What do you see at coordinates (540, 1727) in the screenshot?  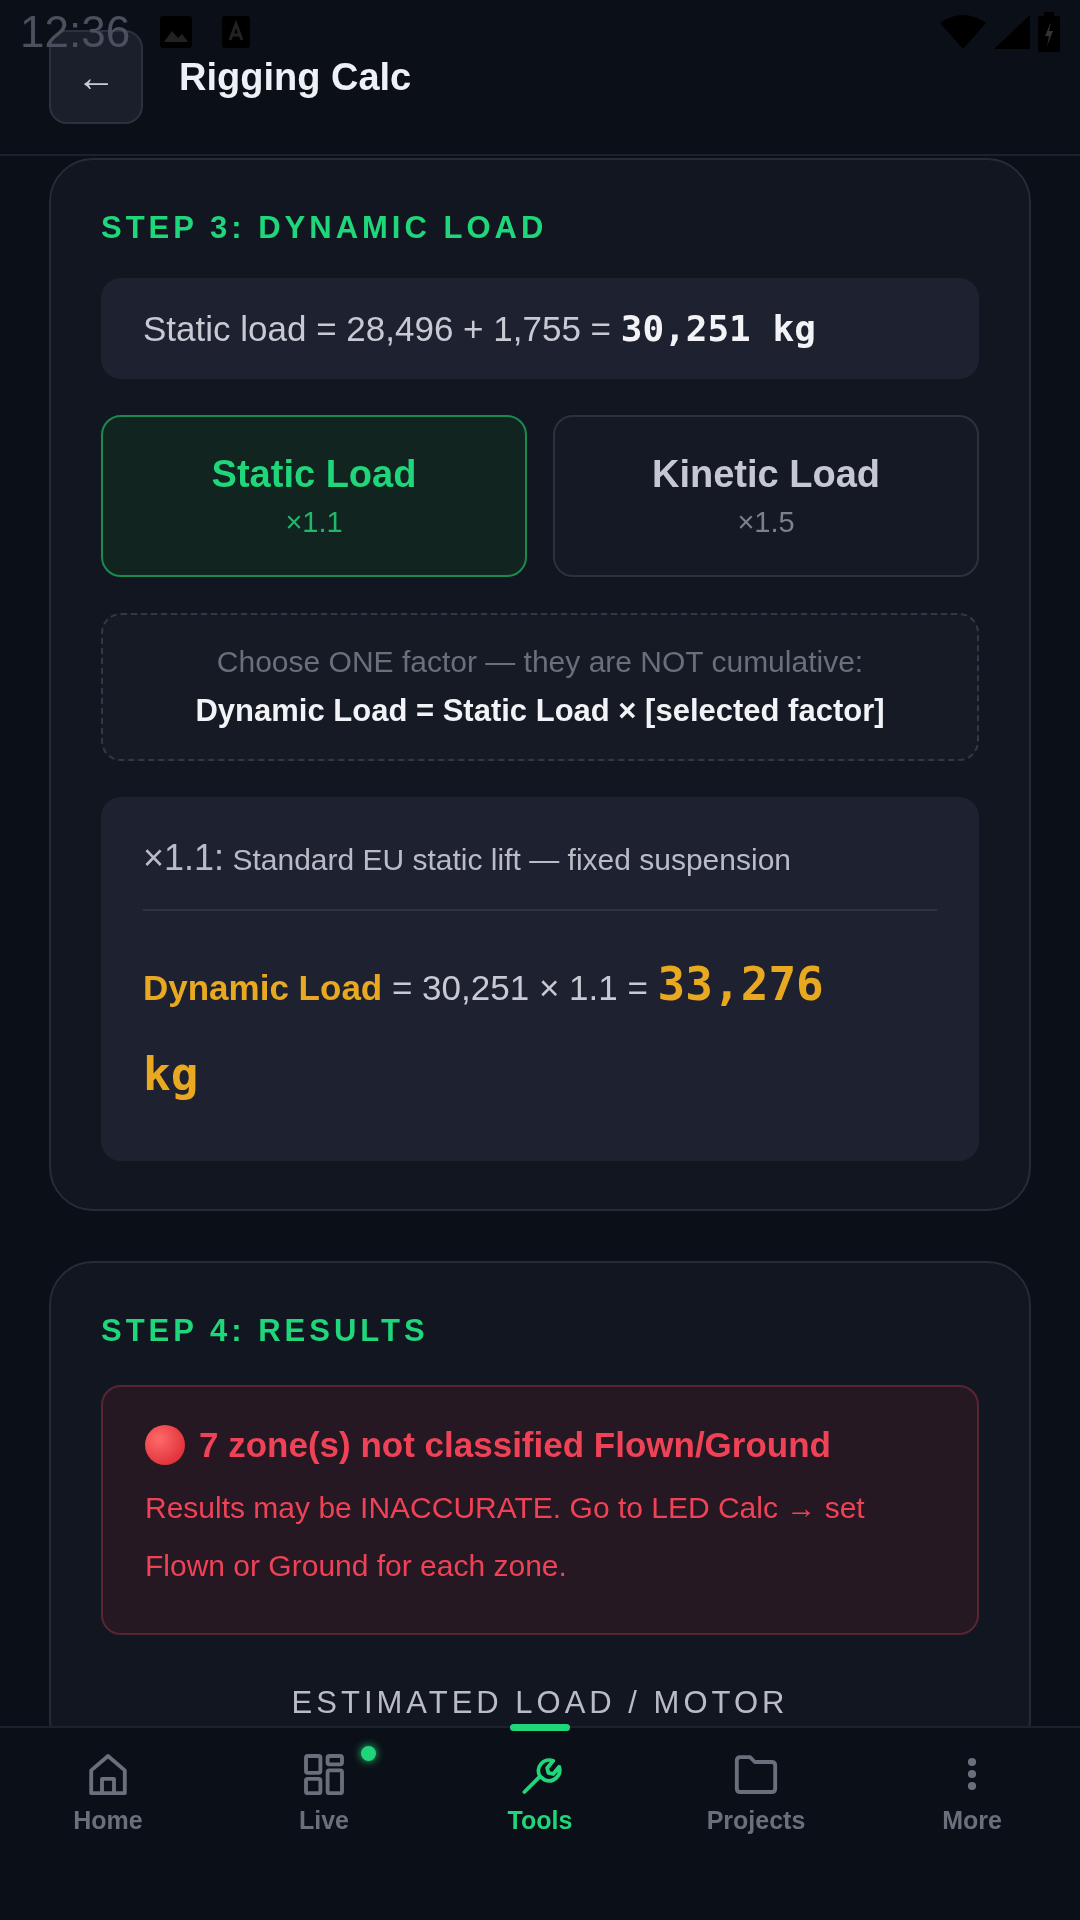 I see `active-indicator` at bounding box center [540, 1727].